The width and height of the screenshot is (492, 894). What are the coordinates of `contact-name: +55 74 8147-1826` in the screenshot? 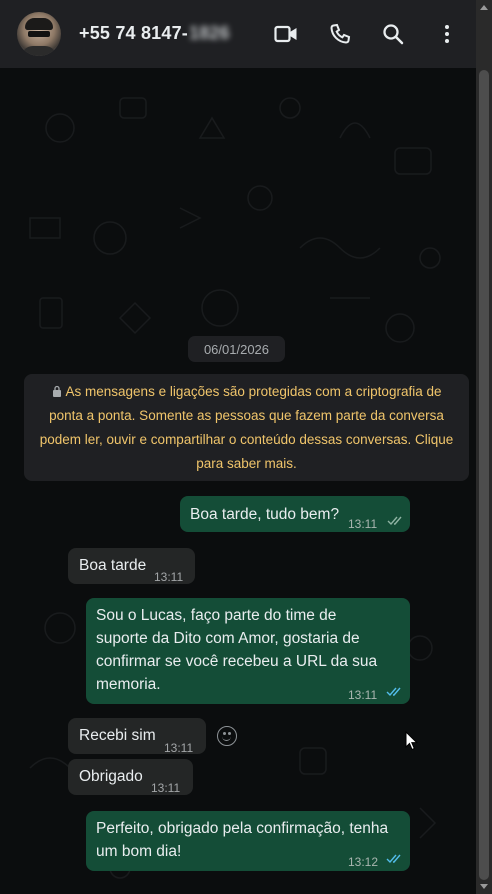 It's located at (154, 33).